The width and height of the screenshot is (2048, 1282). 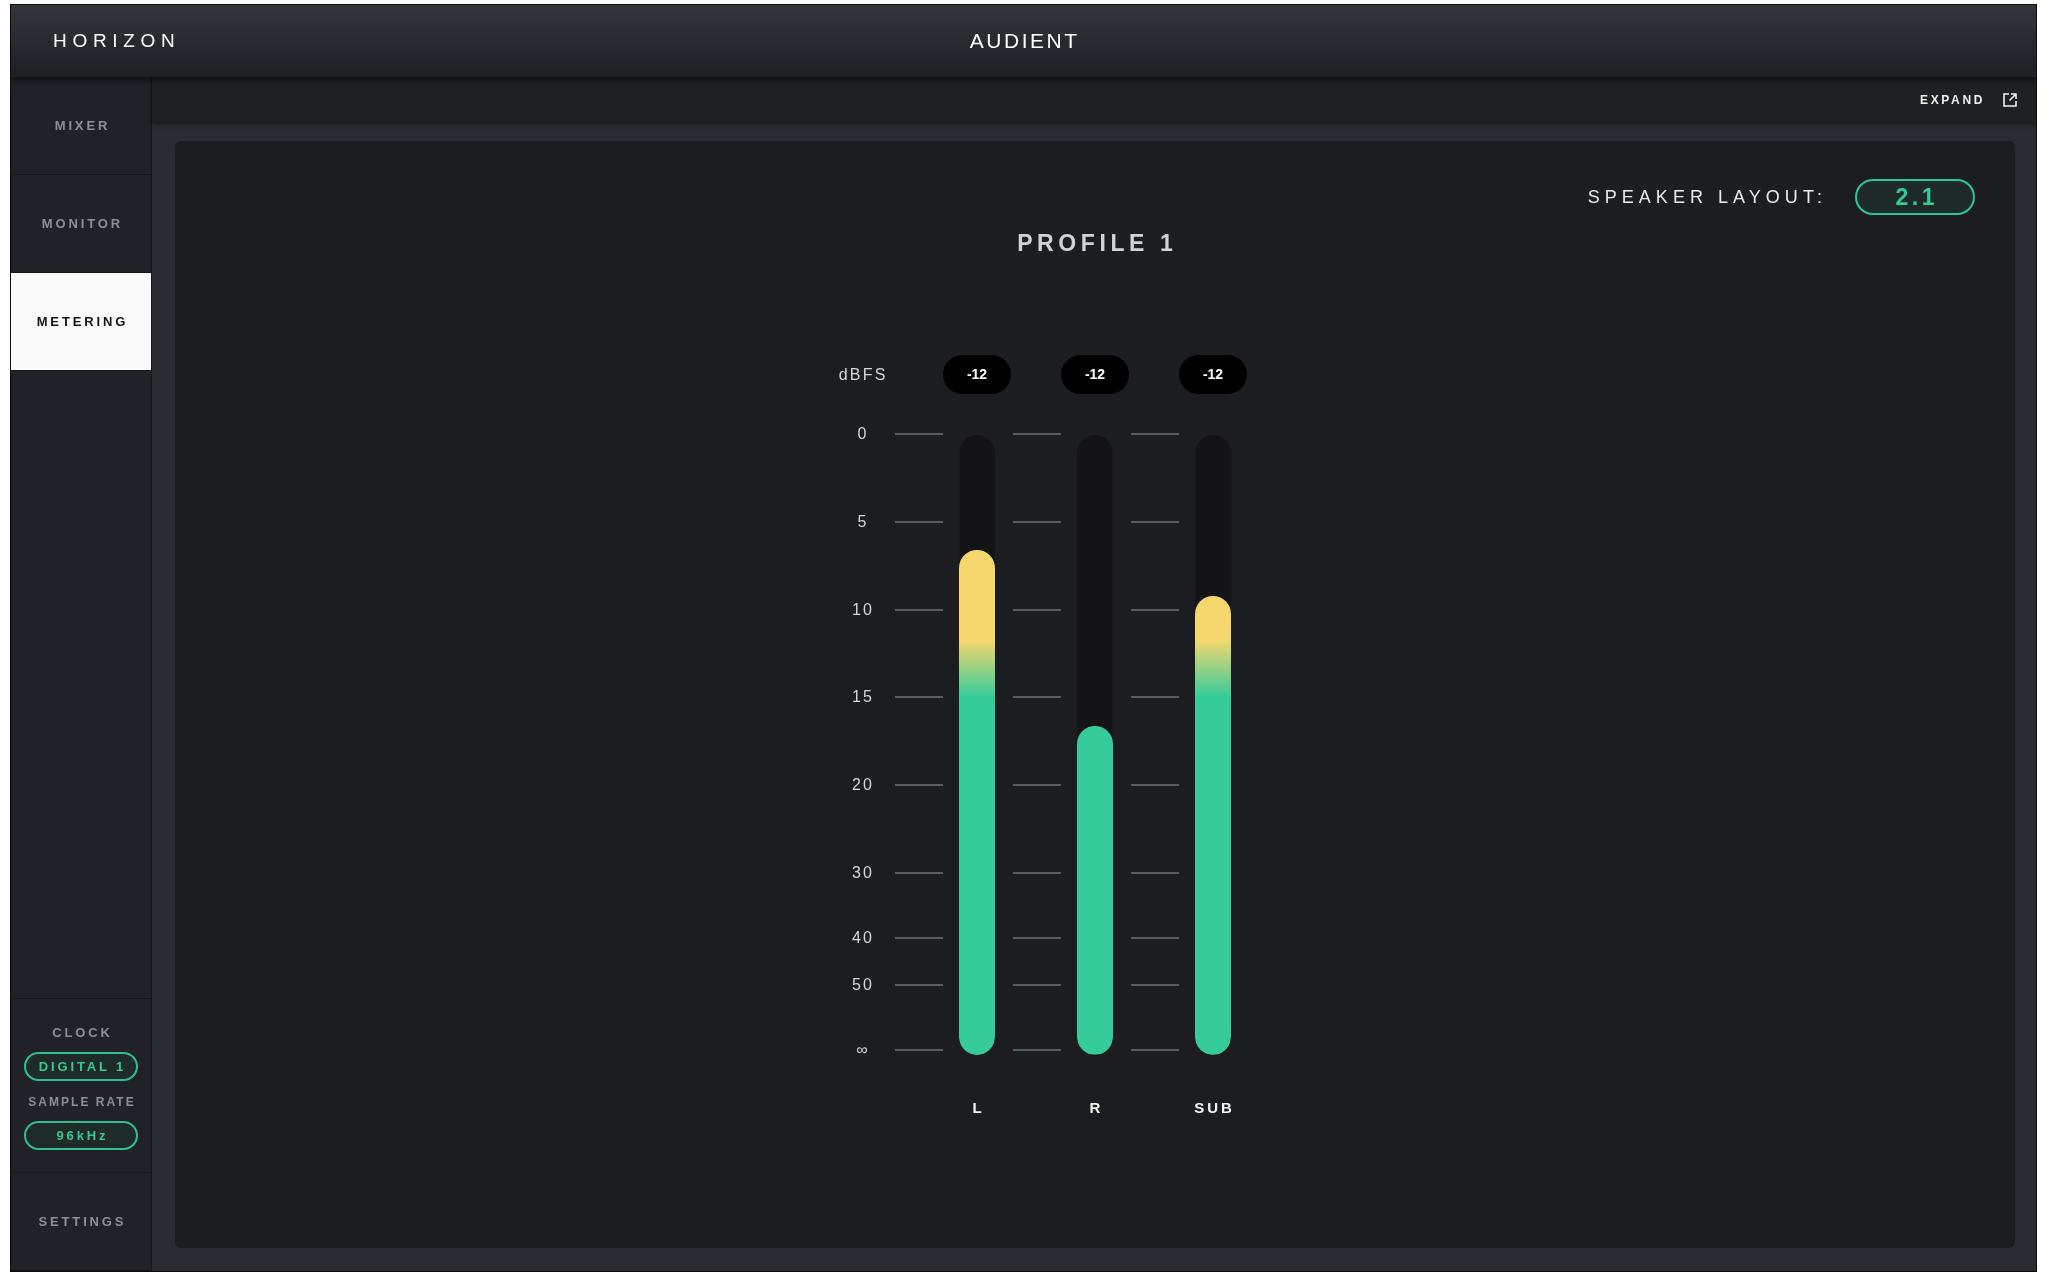 I want to click on scale-label: 40, so click(x=862, y=938).